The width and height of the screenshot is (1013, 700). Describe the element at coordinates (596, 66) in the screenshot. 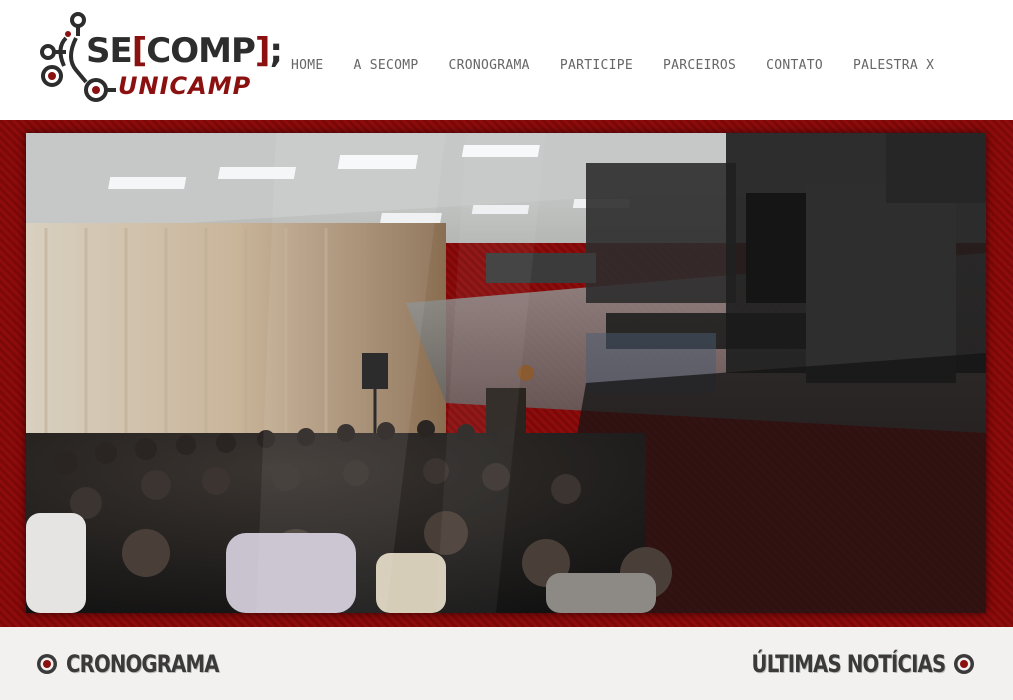

I see `nav-participe: PARTICIPE` at that location.